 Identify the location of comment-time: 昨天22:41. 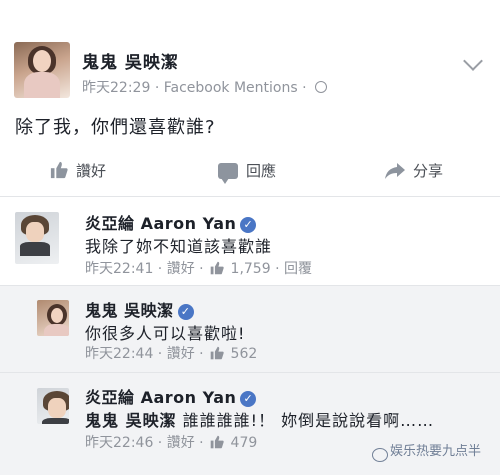
(119, 269).